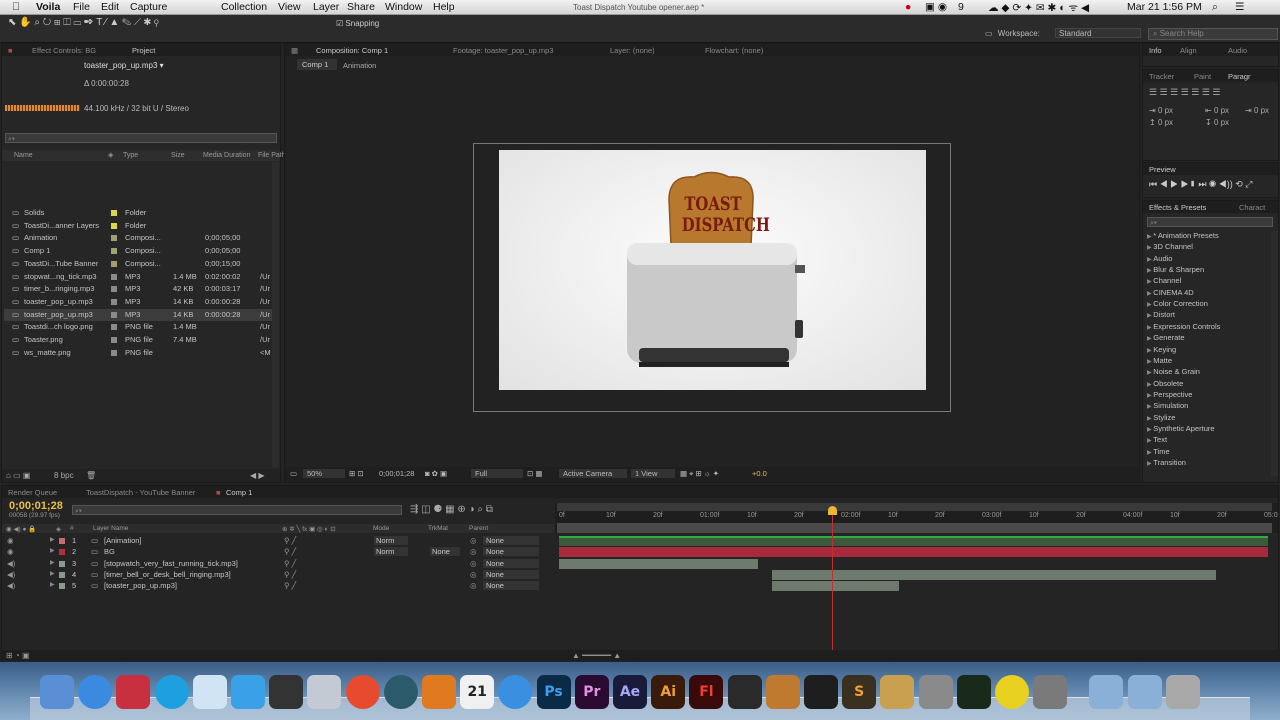 The image size is (1280, 720). I want to click on system-prefs-icon, so click(935, 692).